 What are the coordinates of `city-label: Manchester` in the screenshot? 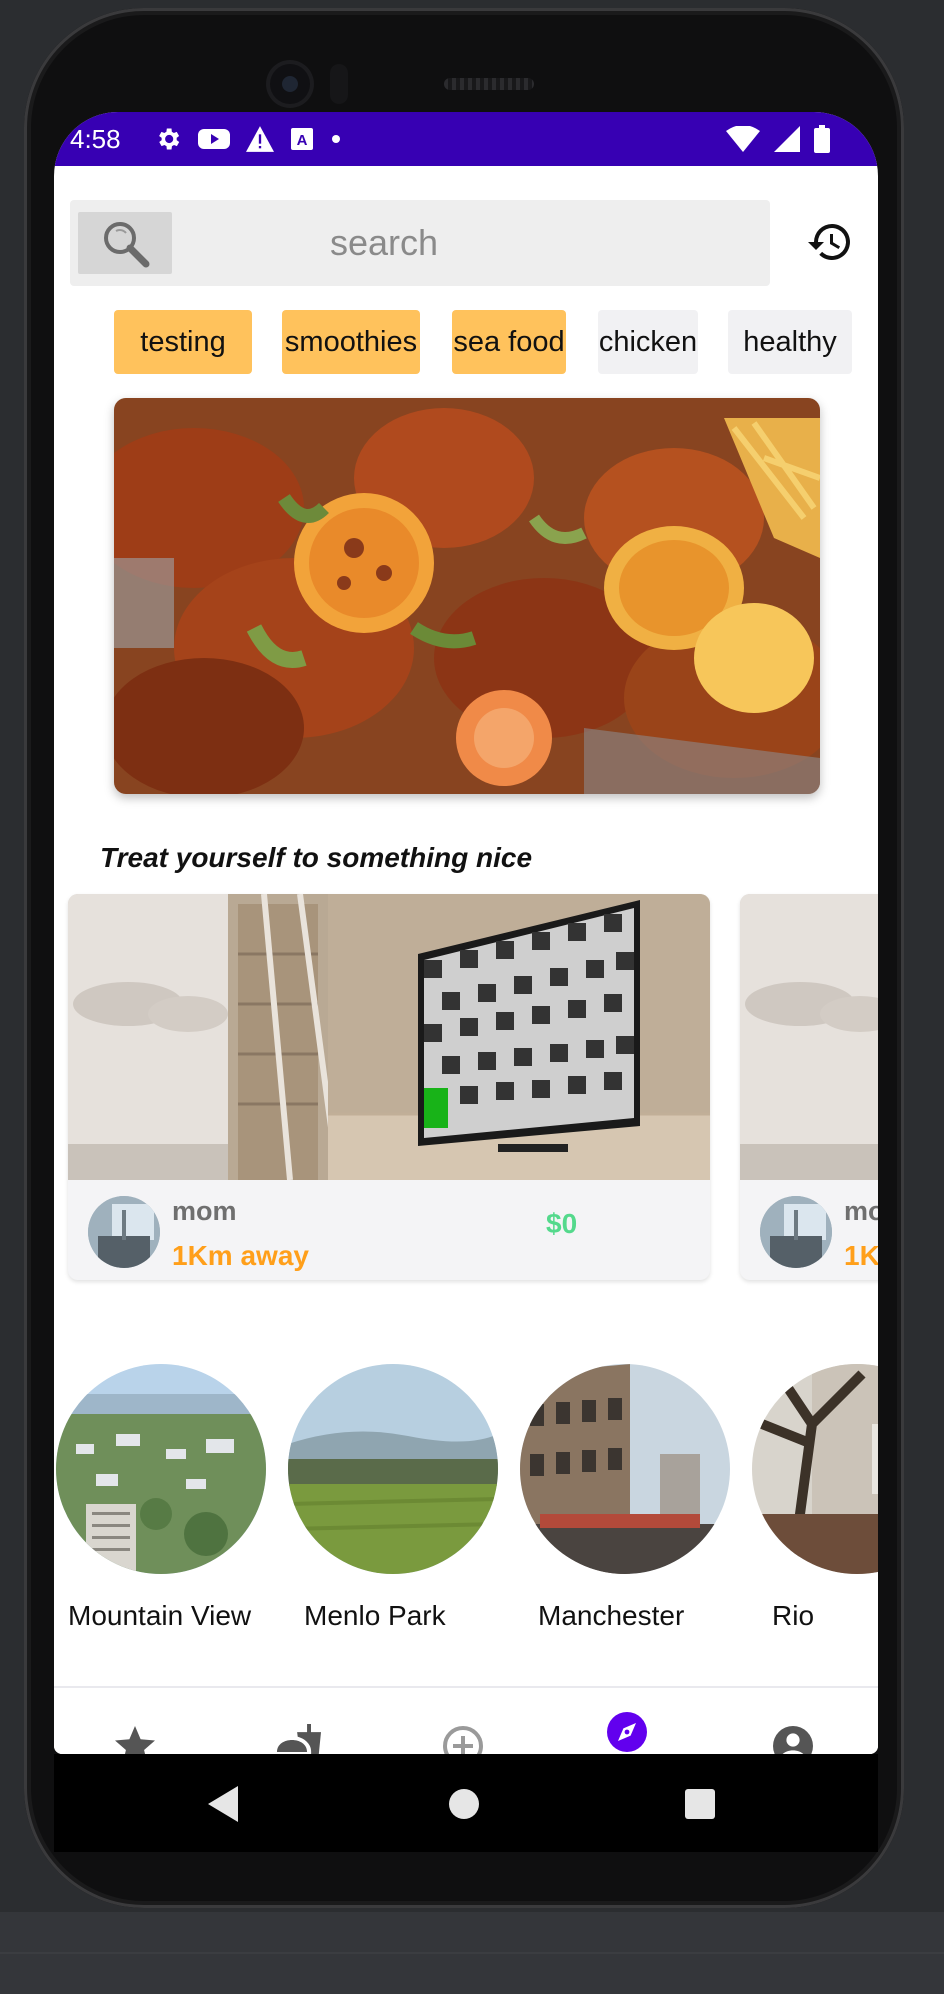 It's located at (611, 1615).